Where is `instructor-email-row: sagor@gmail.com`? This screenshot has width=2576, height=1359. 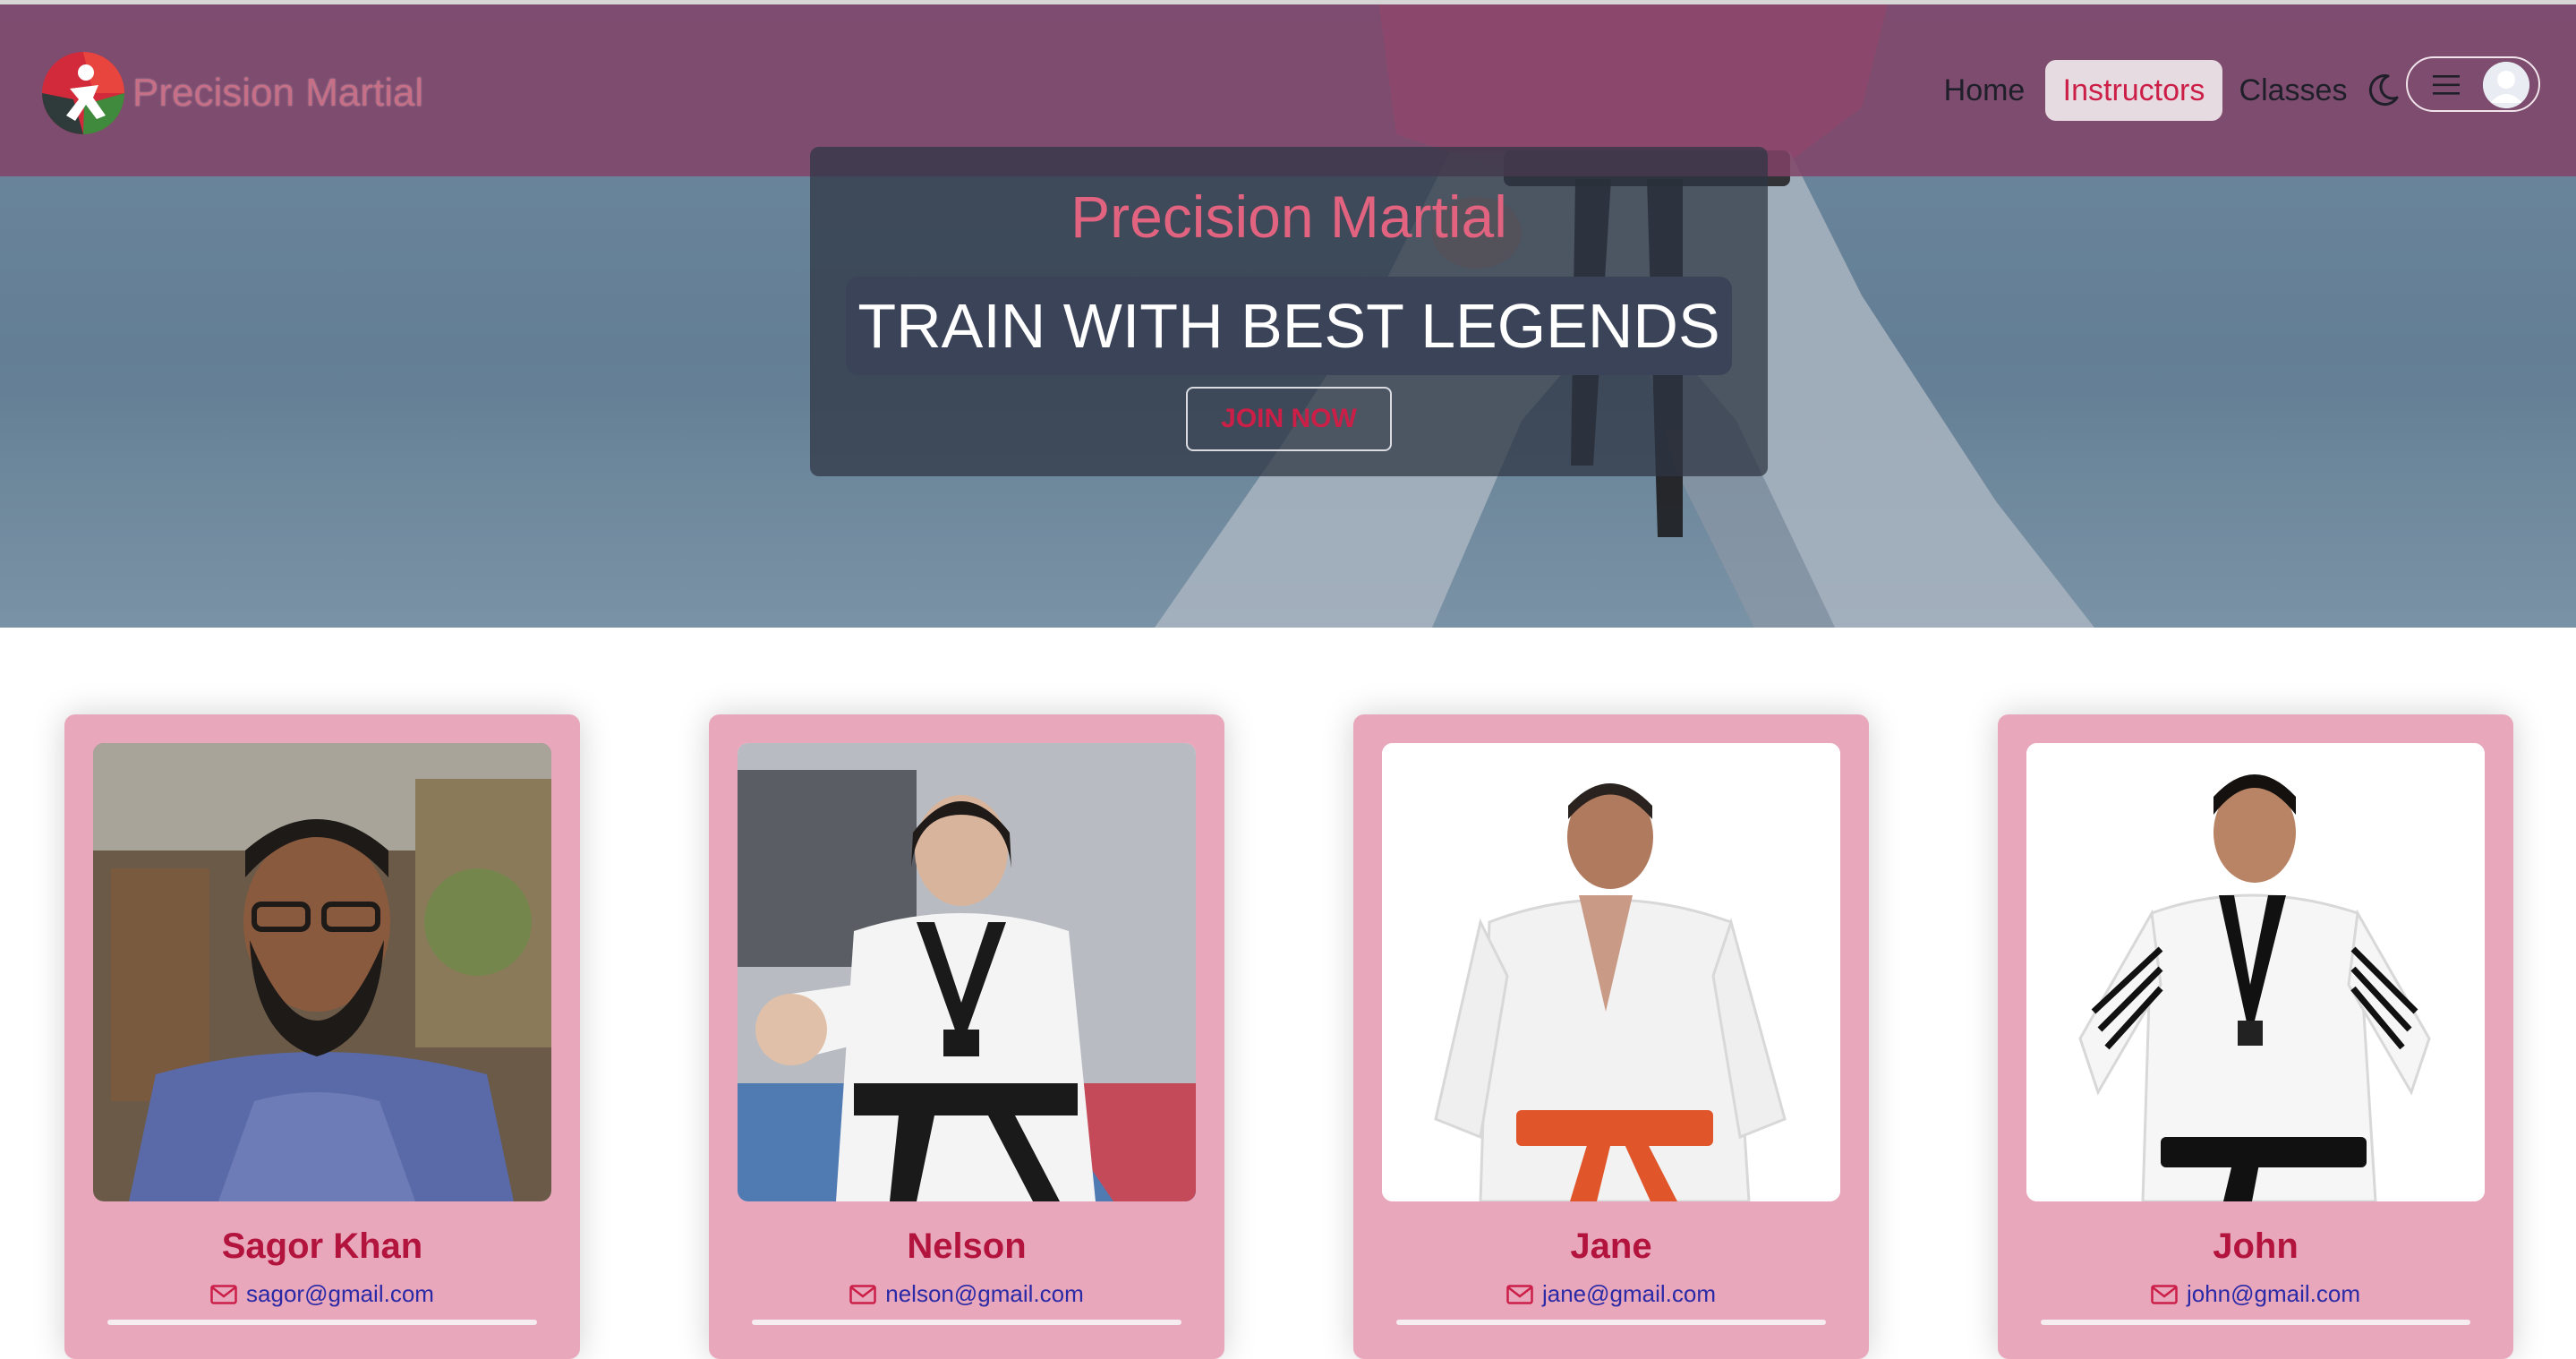
instructor-email-row: sagor@gmail.com is located at coordinates (322, 1294).